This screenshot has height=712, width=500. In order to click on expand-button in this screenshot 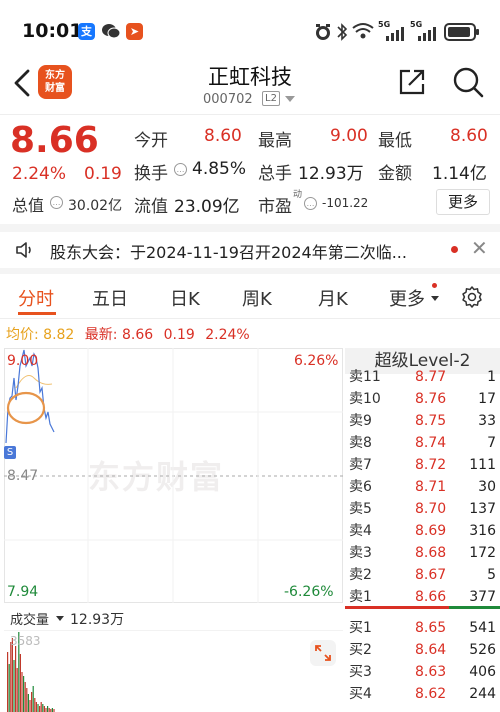, I will do `click(323, 653)`.